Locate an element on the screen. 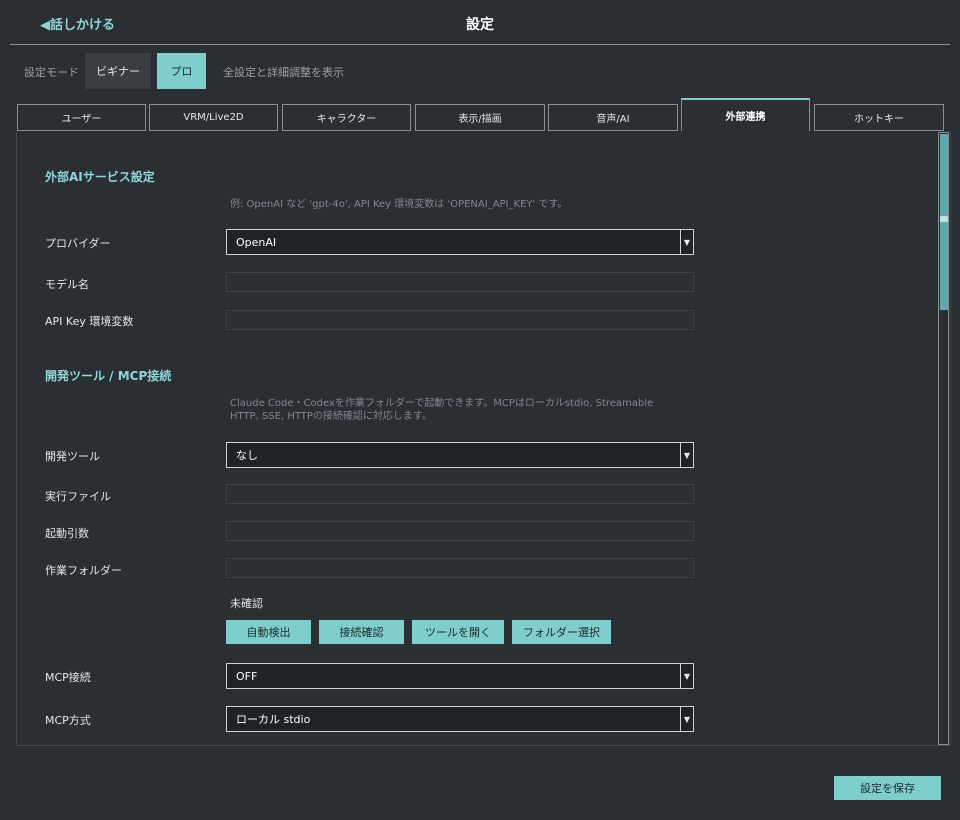 Image resolution: width=960 pixels, height=820 pixels. dev-section-title: 開発ツール / MCP接続 is located at coordinates (108, 376).